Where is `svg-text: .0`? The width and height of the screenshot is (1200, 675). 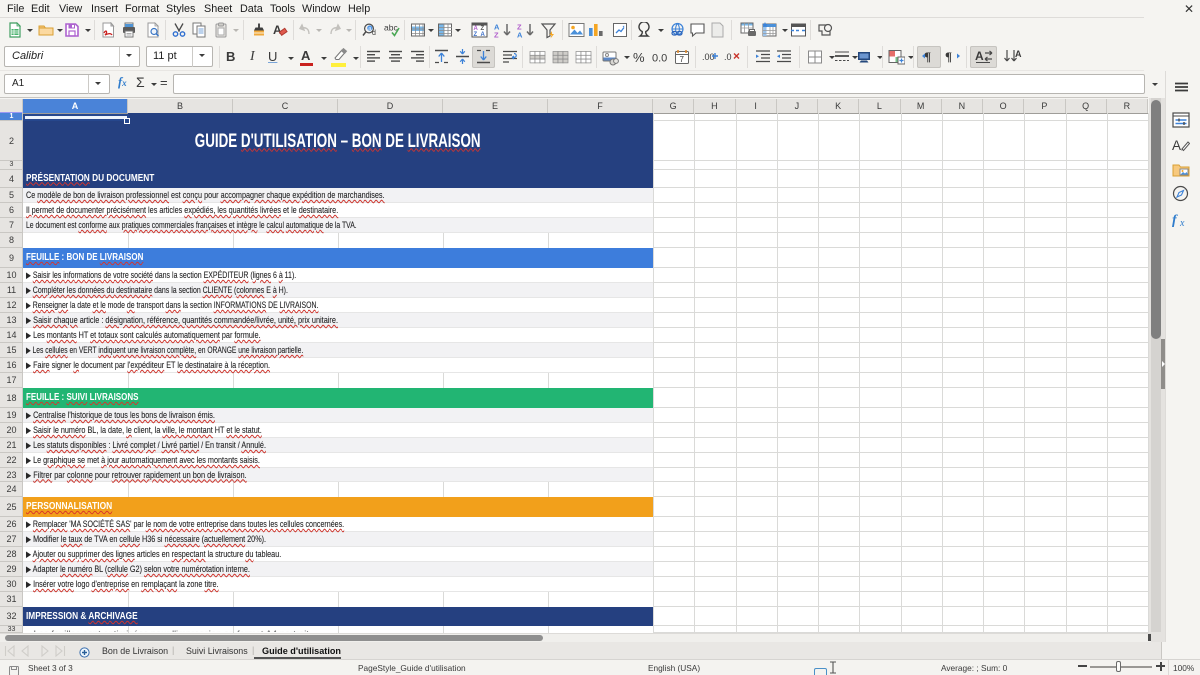
svg-text: .0 is located at coordinates (728, 57).